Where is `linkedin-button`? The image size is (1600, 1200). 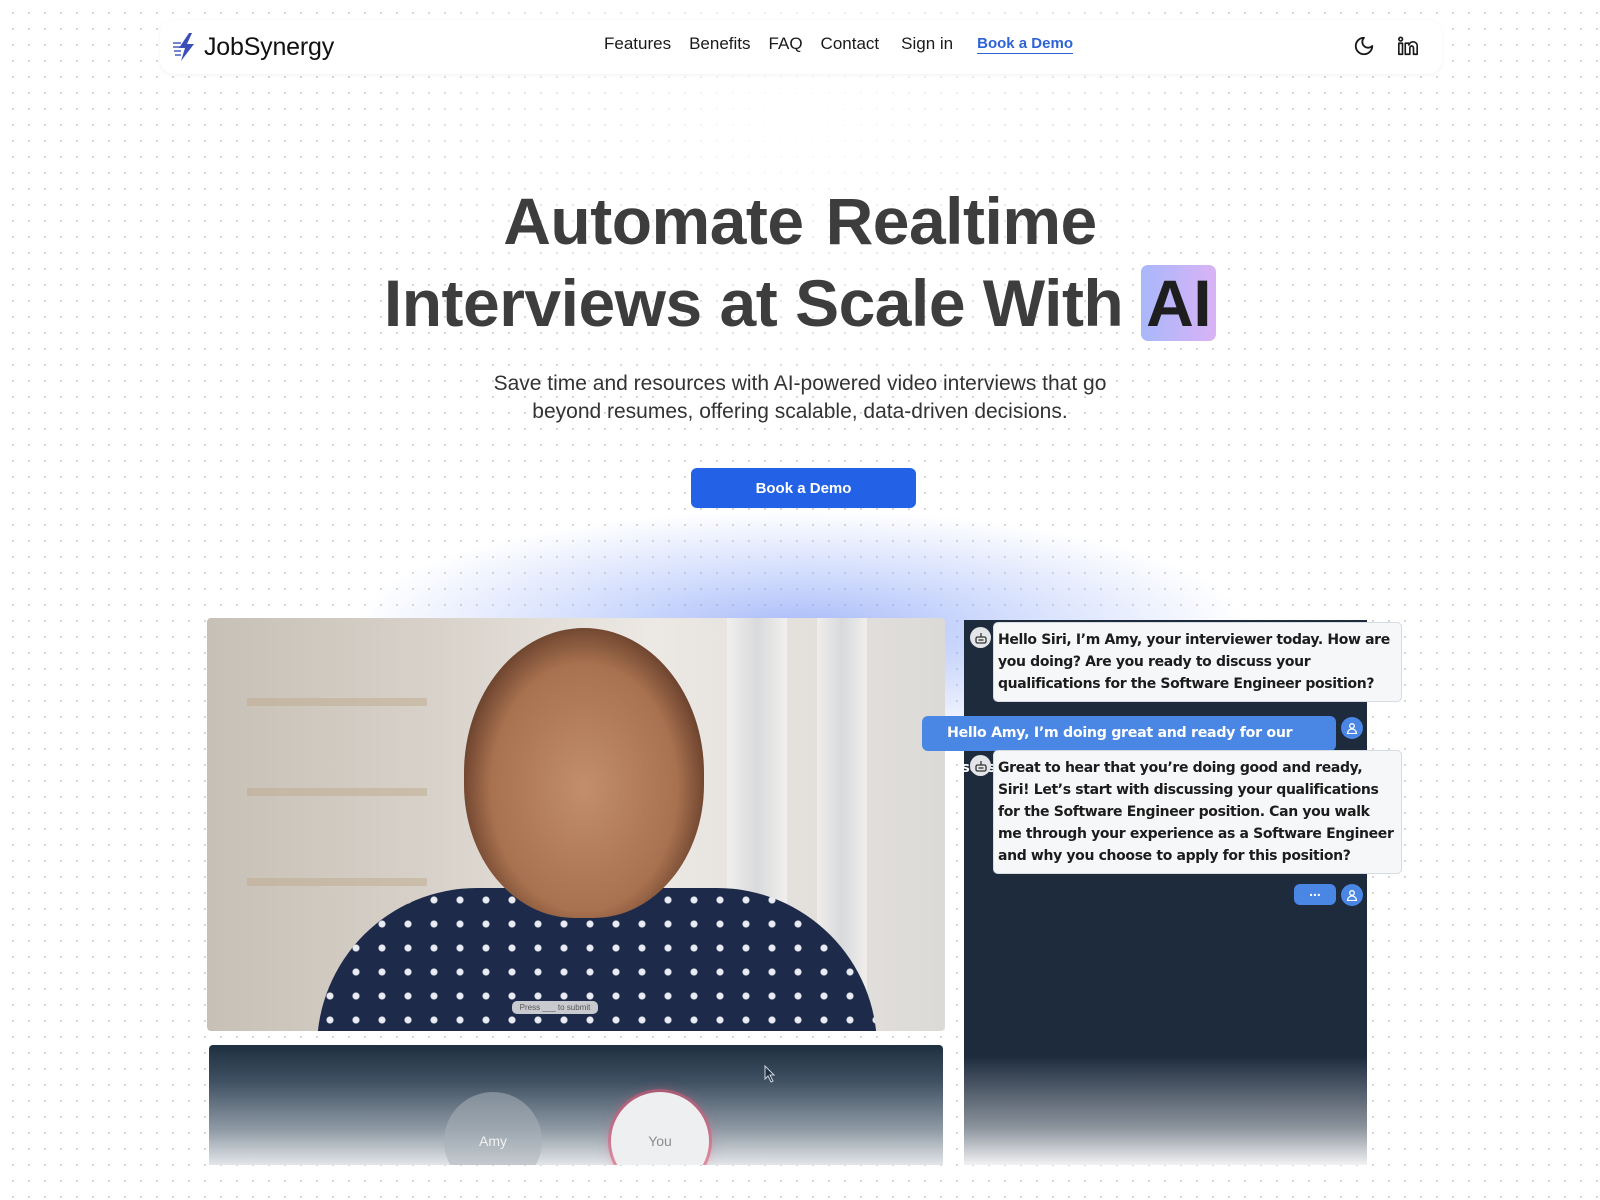
linkedin-button is located at coordinates (1408, 46).